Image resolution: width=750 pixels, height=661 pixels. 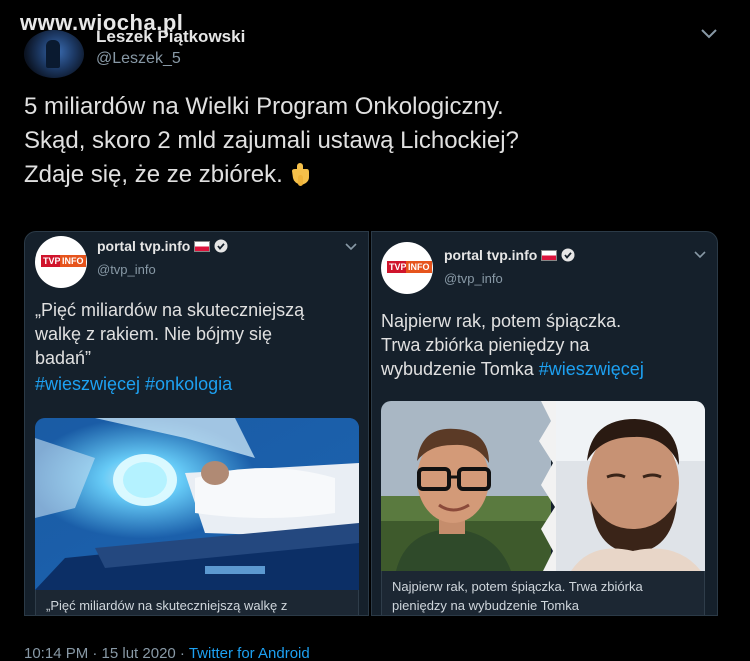 What do you see at coordinates (591, 369) in the screenshot?
I see `hashtag-link: #wieszwięcej` at bounding box center [591, 369].